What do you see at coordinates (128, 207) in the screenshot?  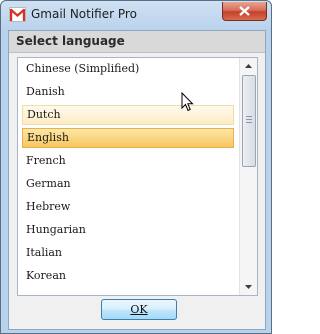 I see `list-item: Hebrew` at bounding box center [128, 207].